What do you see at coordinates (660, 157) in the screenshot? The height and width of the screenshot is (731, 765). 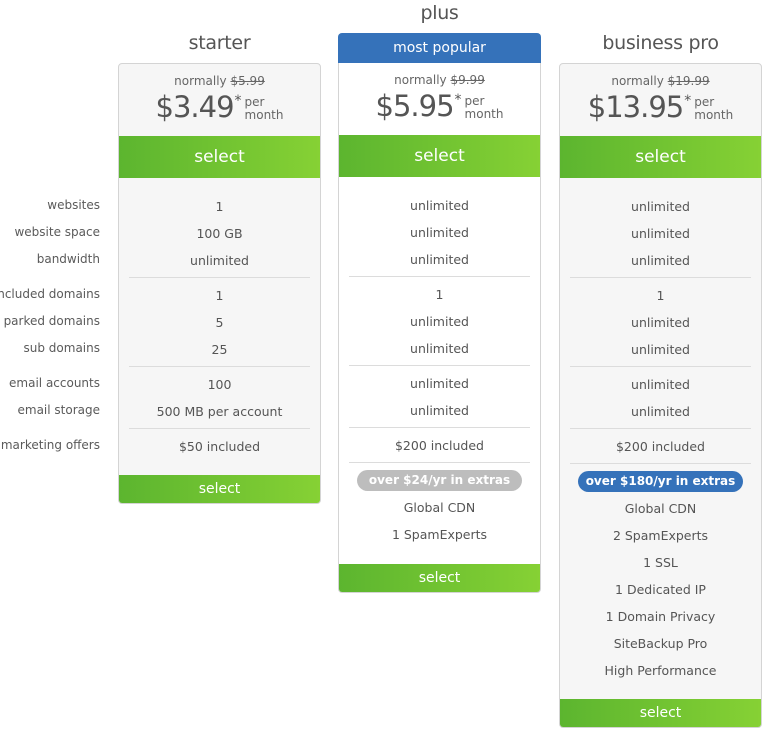 I see `select-button-business-pro: select` at bounding box center [660, 157].